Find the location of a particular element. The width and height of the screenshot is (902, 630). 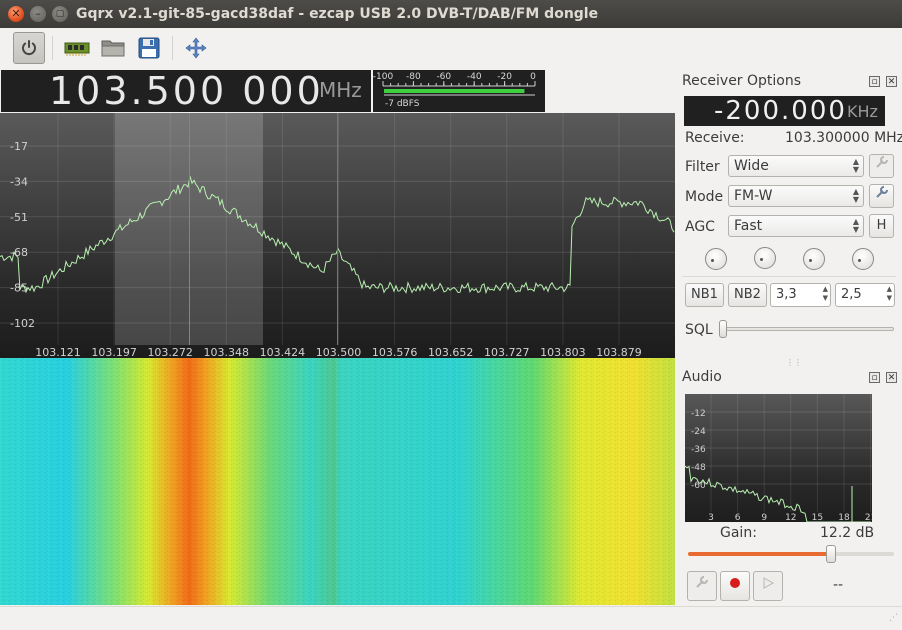

undock-audio-button: ▫ is located at coordinates (874, 377).